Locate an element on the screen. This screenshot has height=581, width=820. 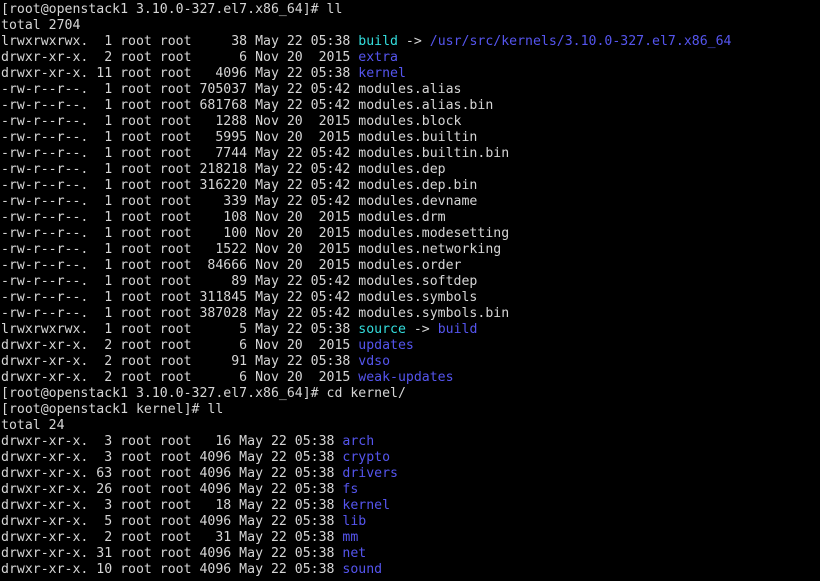
listing-row-name: modules.networking is located at coordinates (430, 249).